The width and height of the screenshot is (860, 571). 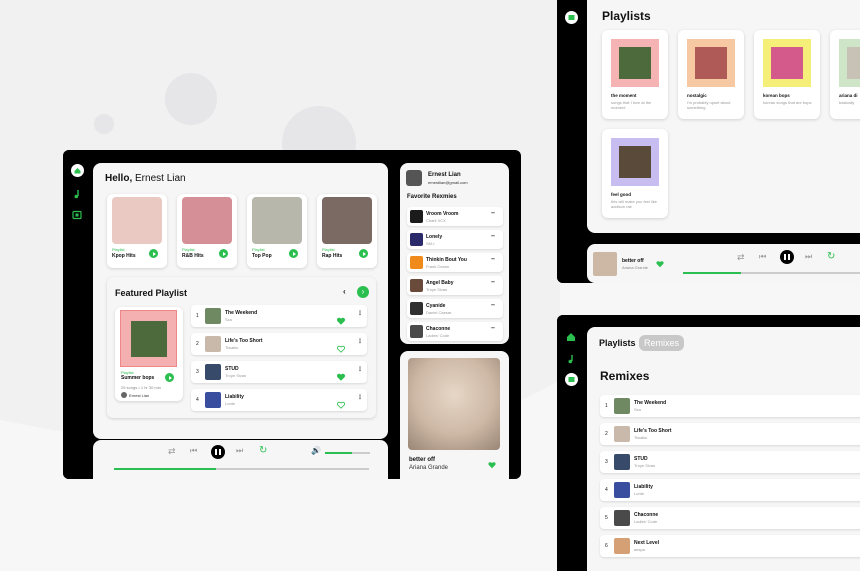 I want to click on track-row: 1 The Weekend Sza, so click(x=730, y=406).